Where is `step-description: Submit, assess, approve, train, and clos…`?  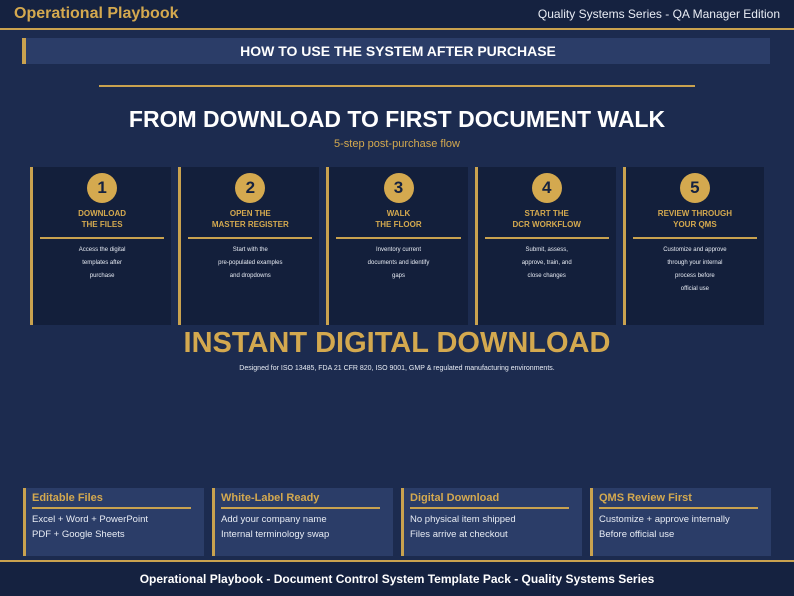 step-description: Submit, assess, approve, train, and clos… is located at coordinates (546, 263).